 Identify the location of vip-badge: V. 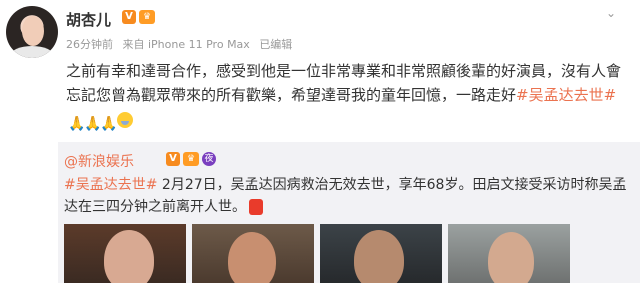
(129, 17).